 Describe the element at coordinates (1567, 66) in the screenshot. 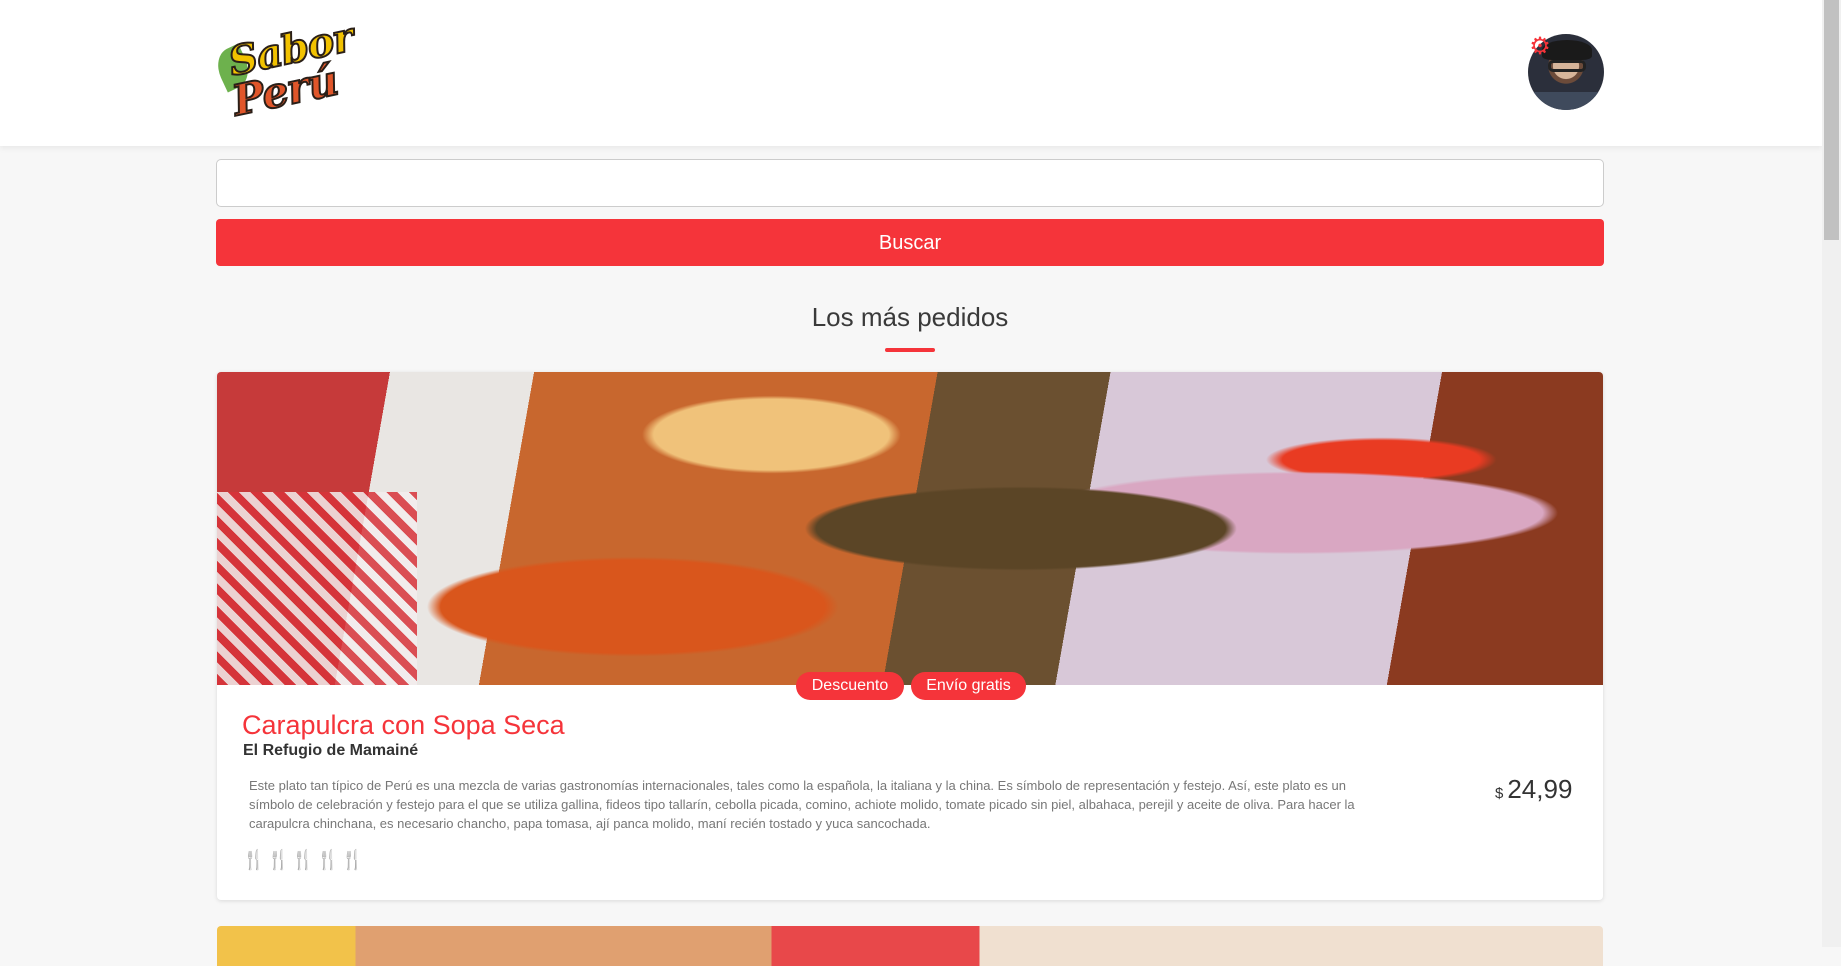

I see `avatar-glasses` at that location.